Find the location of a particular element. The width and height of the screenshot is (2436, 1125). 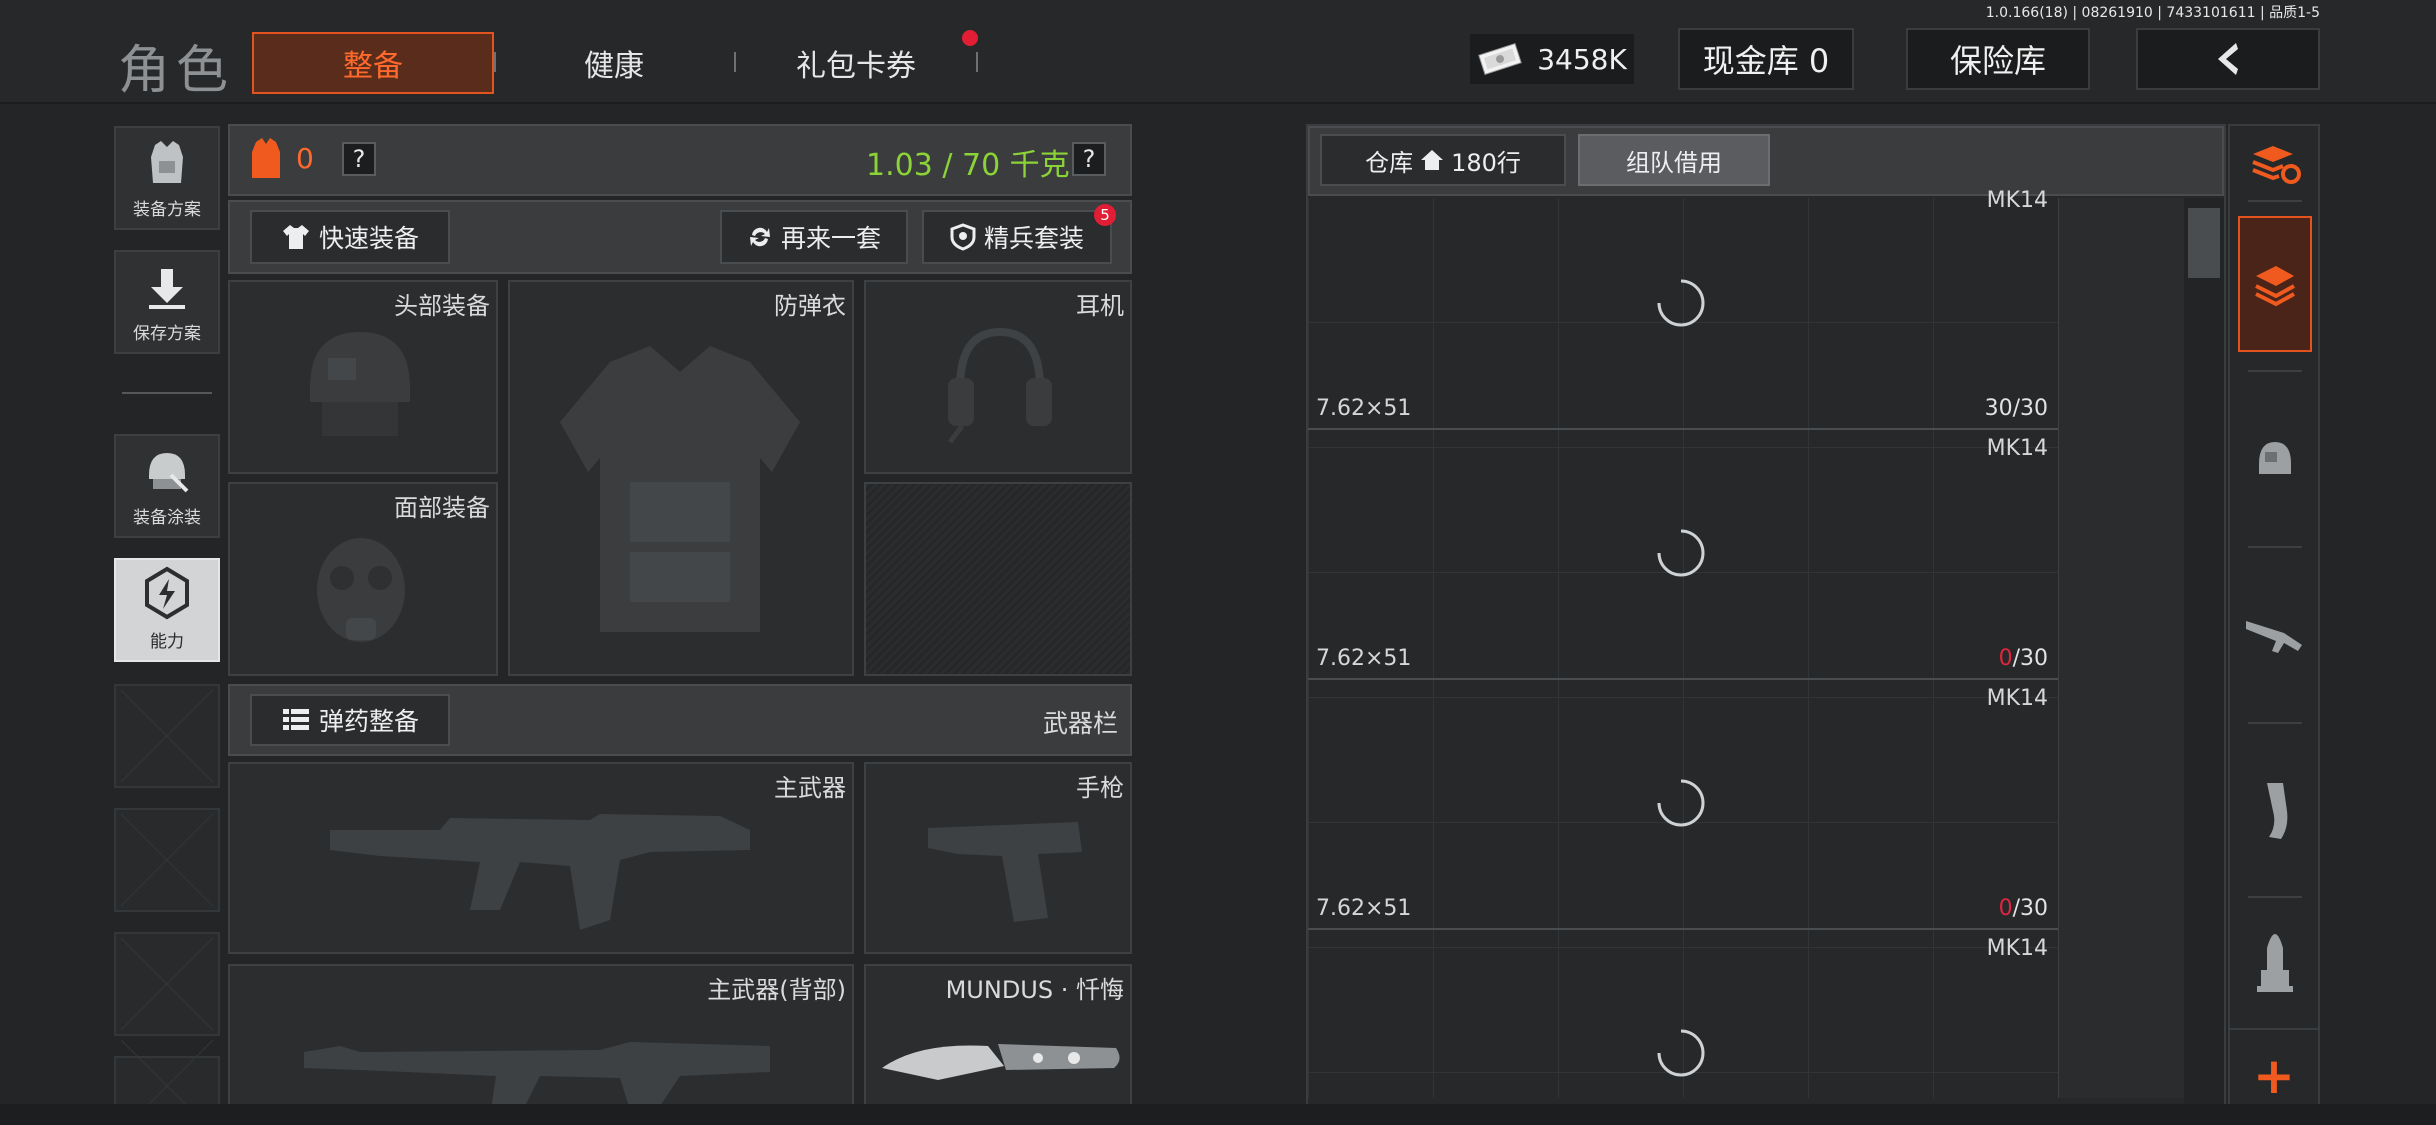

pistol-slot: 手枪 is located at coordinates (998, 858).